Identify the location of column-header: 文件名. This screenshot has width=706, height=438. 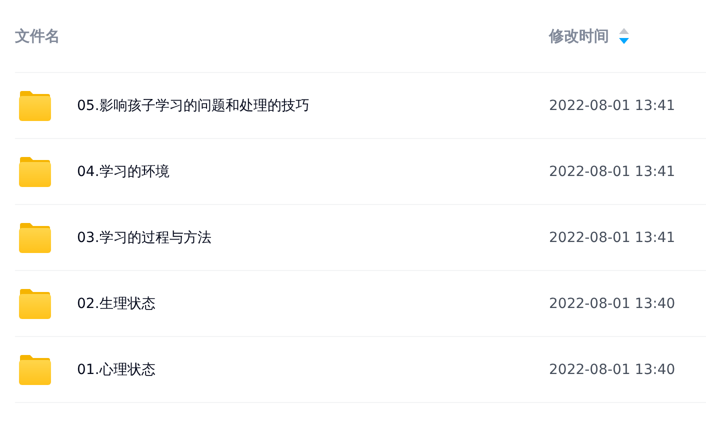
(37, 36).